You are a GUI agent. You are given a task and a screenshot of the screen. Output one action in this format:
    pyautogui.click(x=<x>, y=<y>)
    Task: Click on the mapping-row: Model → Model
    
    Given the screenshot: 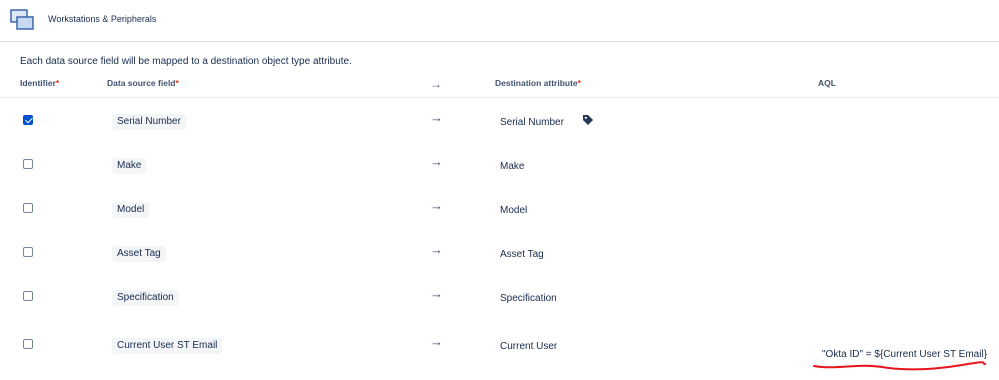 What is the action you would take?
    pyautogui.click(x=499, y=210)
    